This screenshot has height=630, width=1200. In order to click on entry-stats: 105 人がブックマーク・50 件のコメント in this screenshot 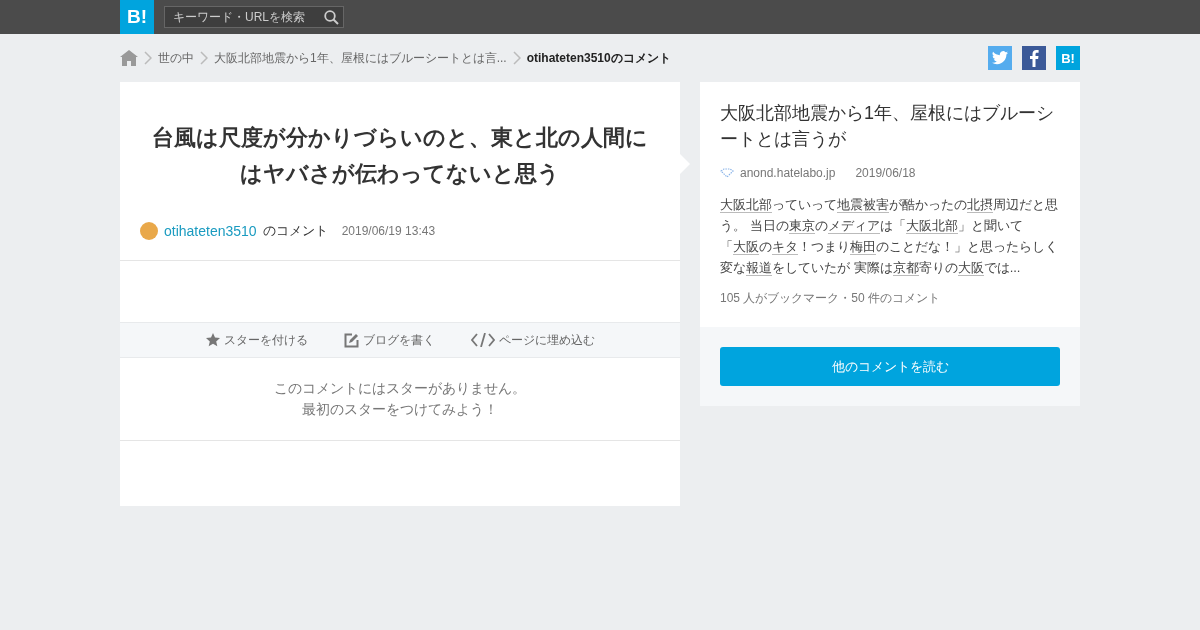, I will do `click(831, 298)`.